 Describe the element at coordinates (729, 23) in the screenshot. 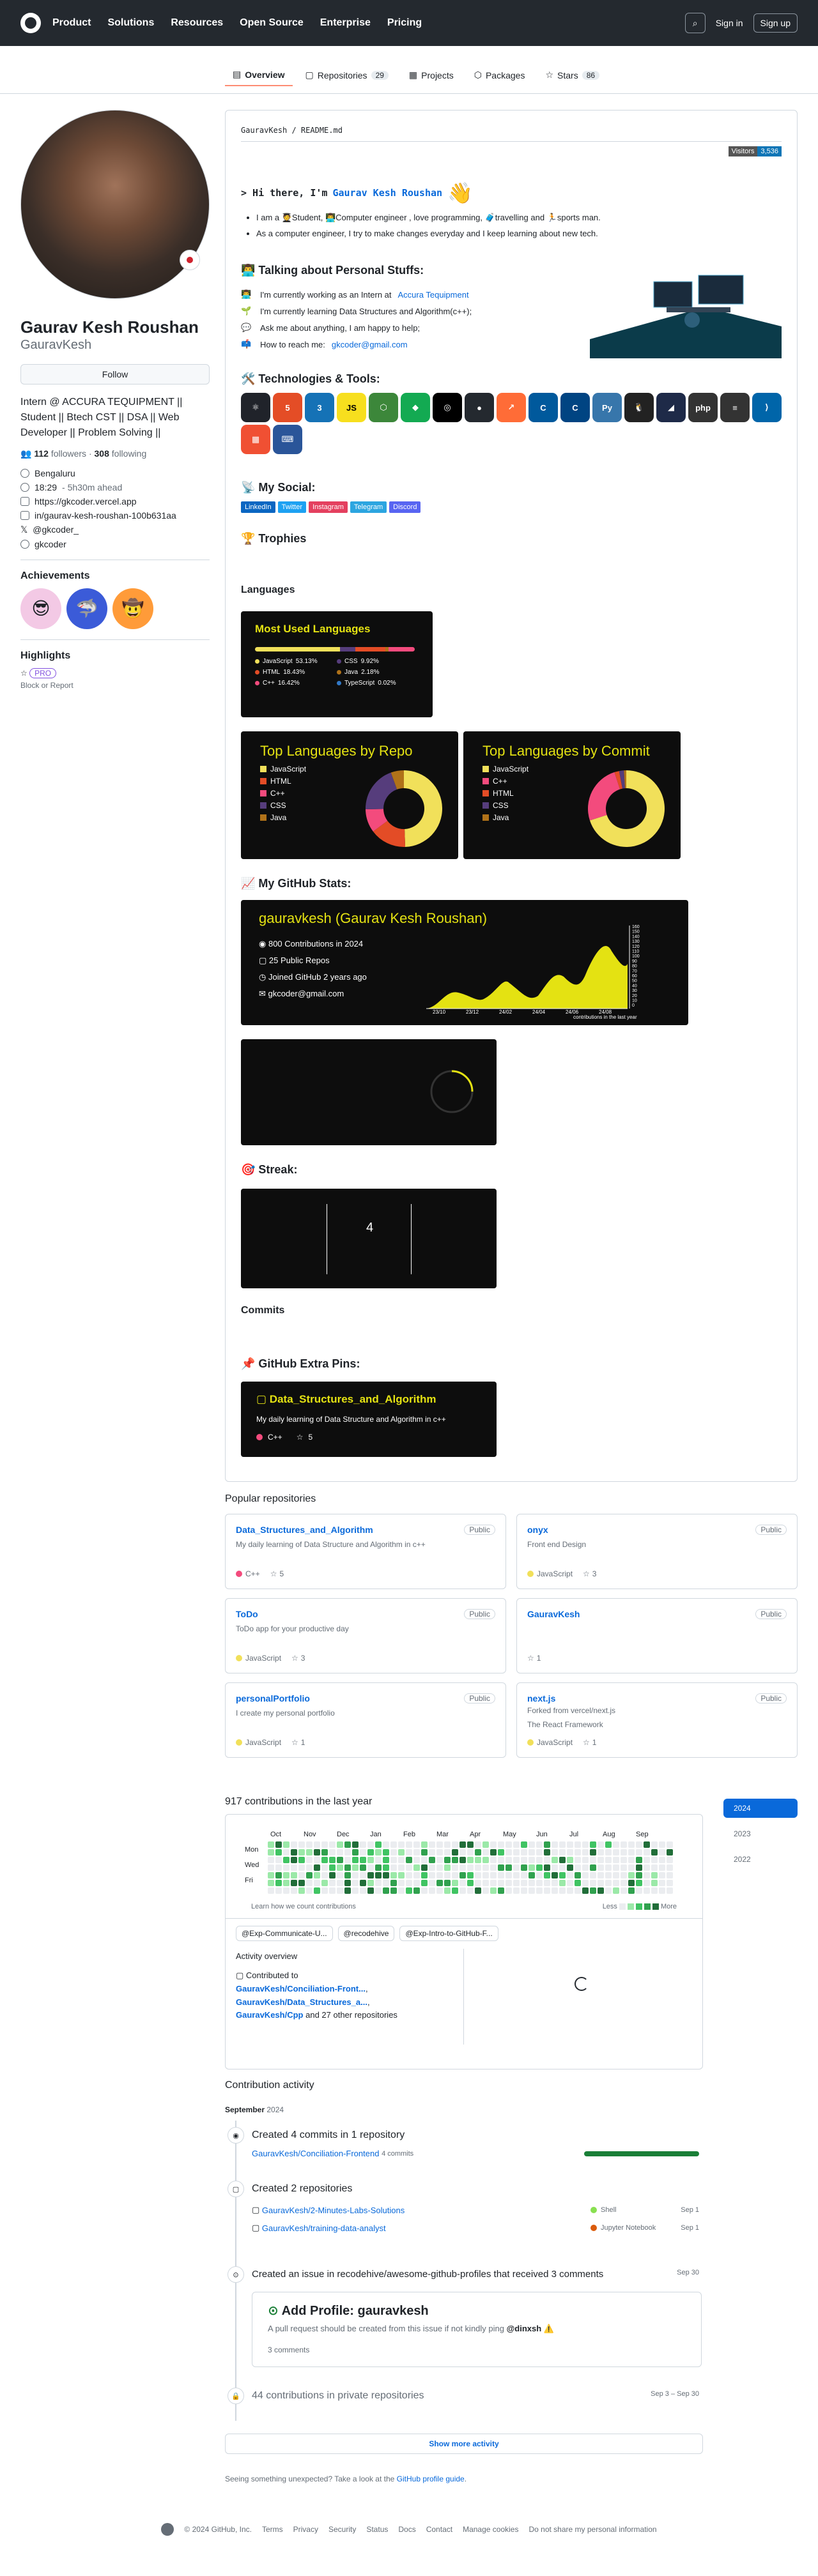

I see `sign-in-link: Sign in` at that location.